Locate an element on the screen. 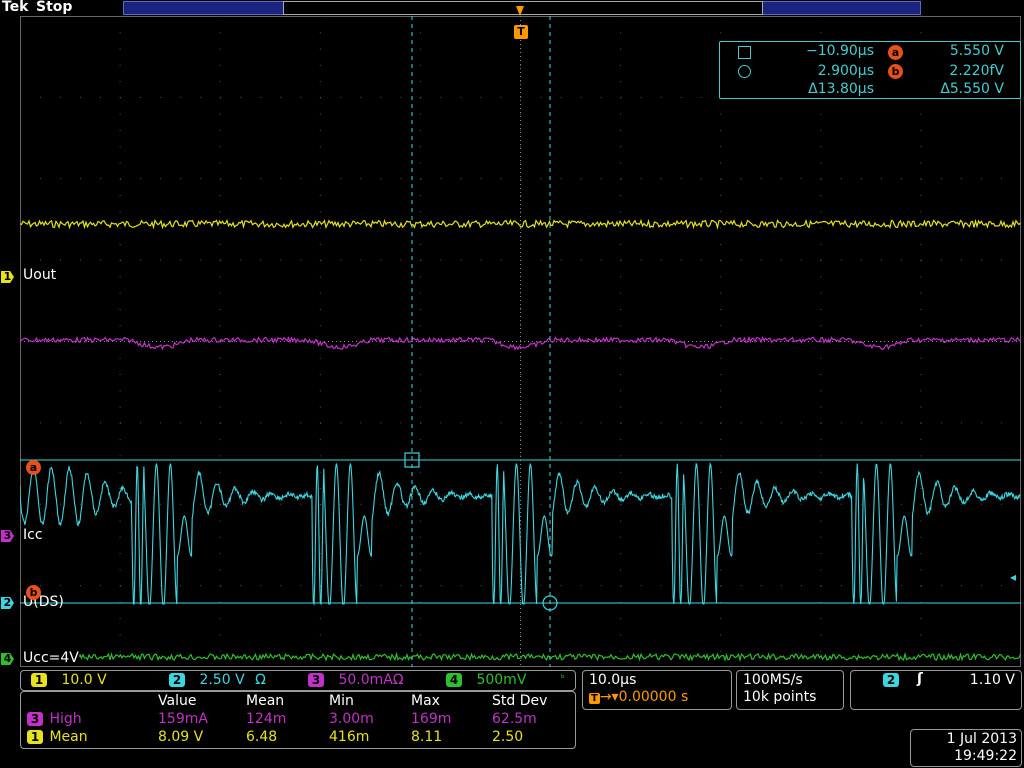 The image size is (1024, 768). cursor-delta-value: Δ5.550 V is located at coordinates (972, 89).